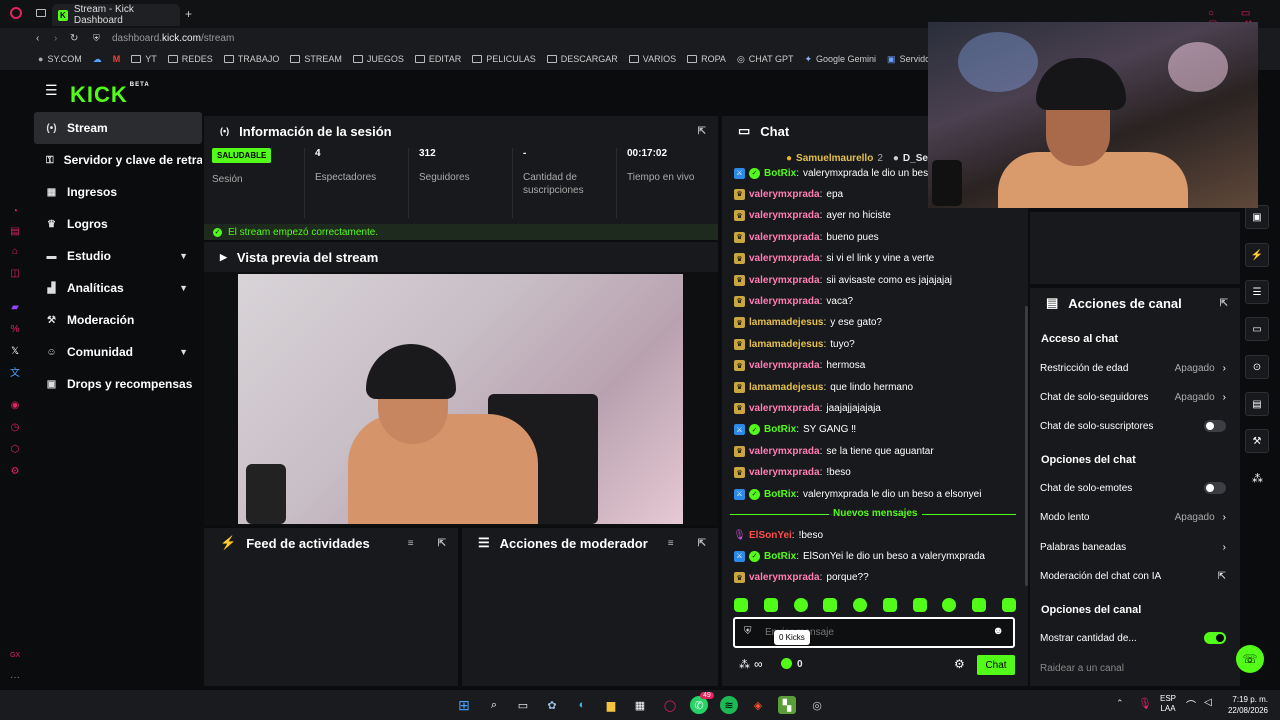  Describe the element at coordinates (1257, 329) in the screenshot. I see `chat-icon: ▭` at that location.